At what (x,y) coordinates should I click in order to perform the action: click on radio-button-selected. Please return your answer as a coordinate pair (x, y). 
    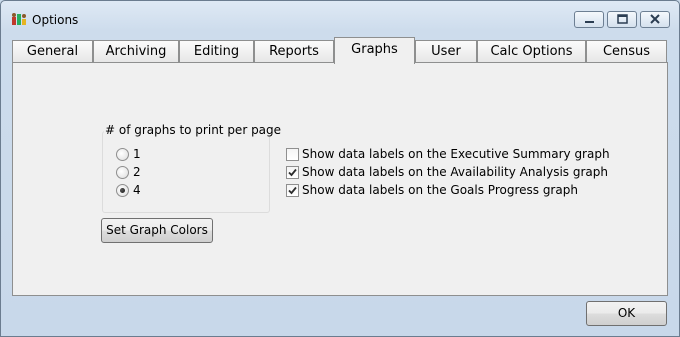
    Looking at the image, I should click on (122, 190).